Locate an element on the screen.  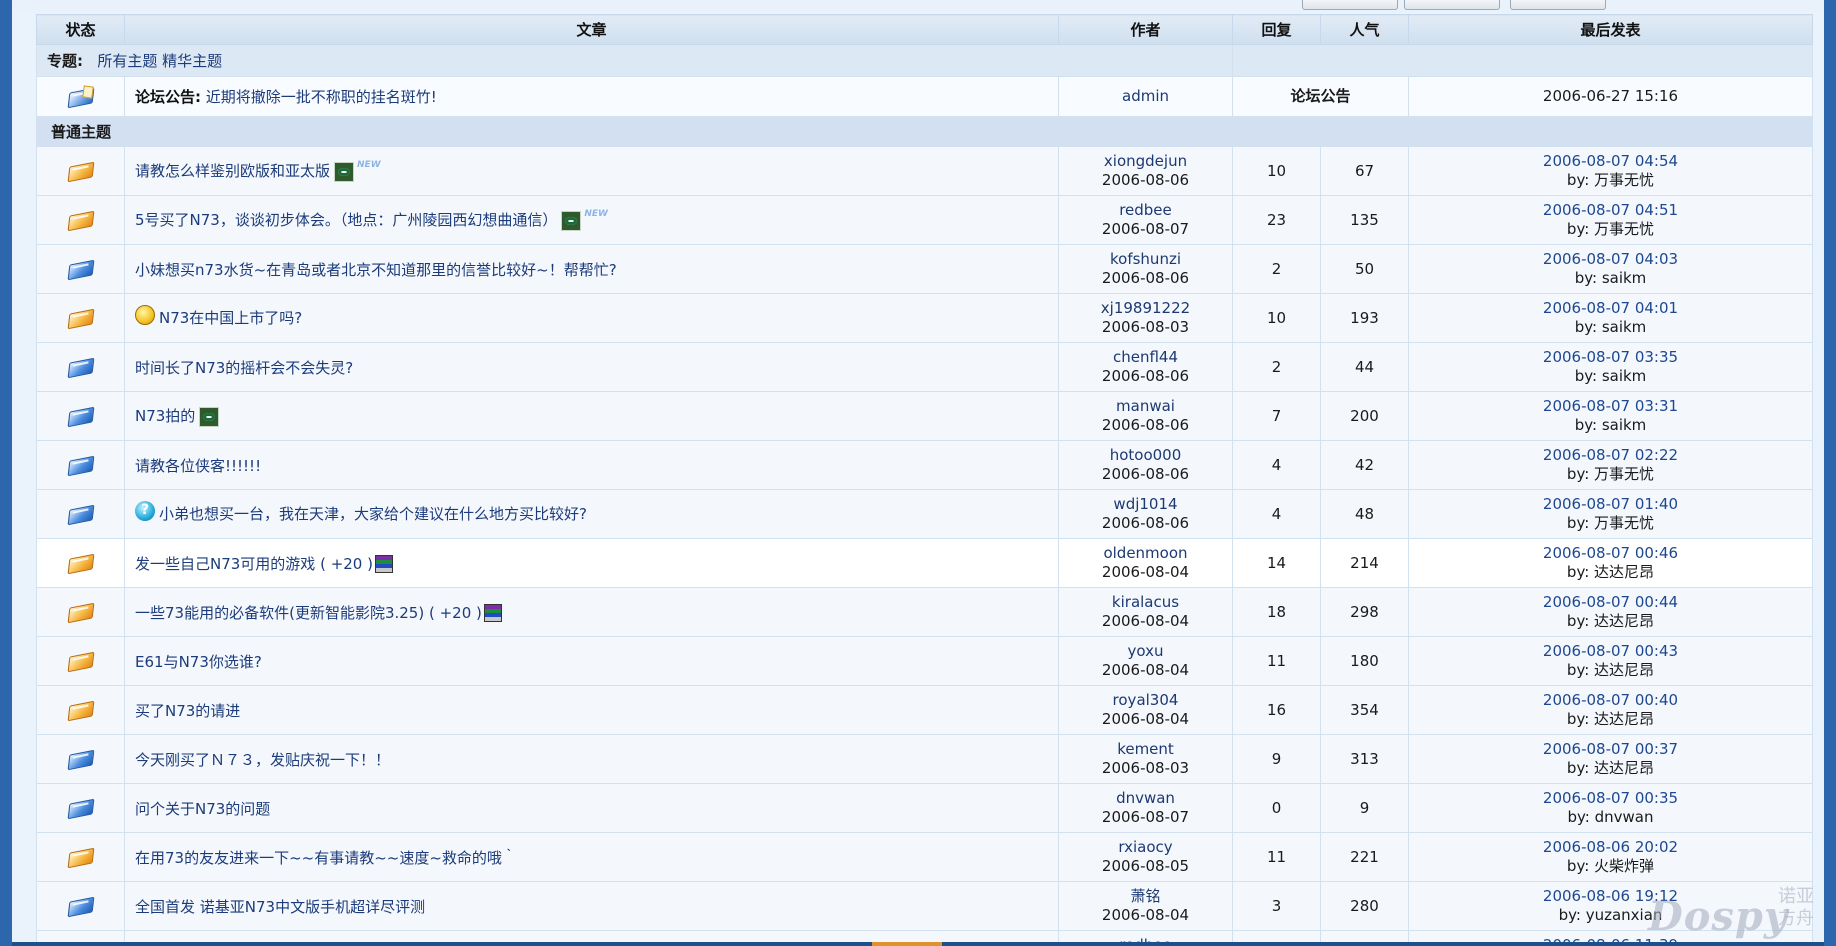
featured-topics-link: 精华主题 is located at coordinates (192, 61).